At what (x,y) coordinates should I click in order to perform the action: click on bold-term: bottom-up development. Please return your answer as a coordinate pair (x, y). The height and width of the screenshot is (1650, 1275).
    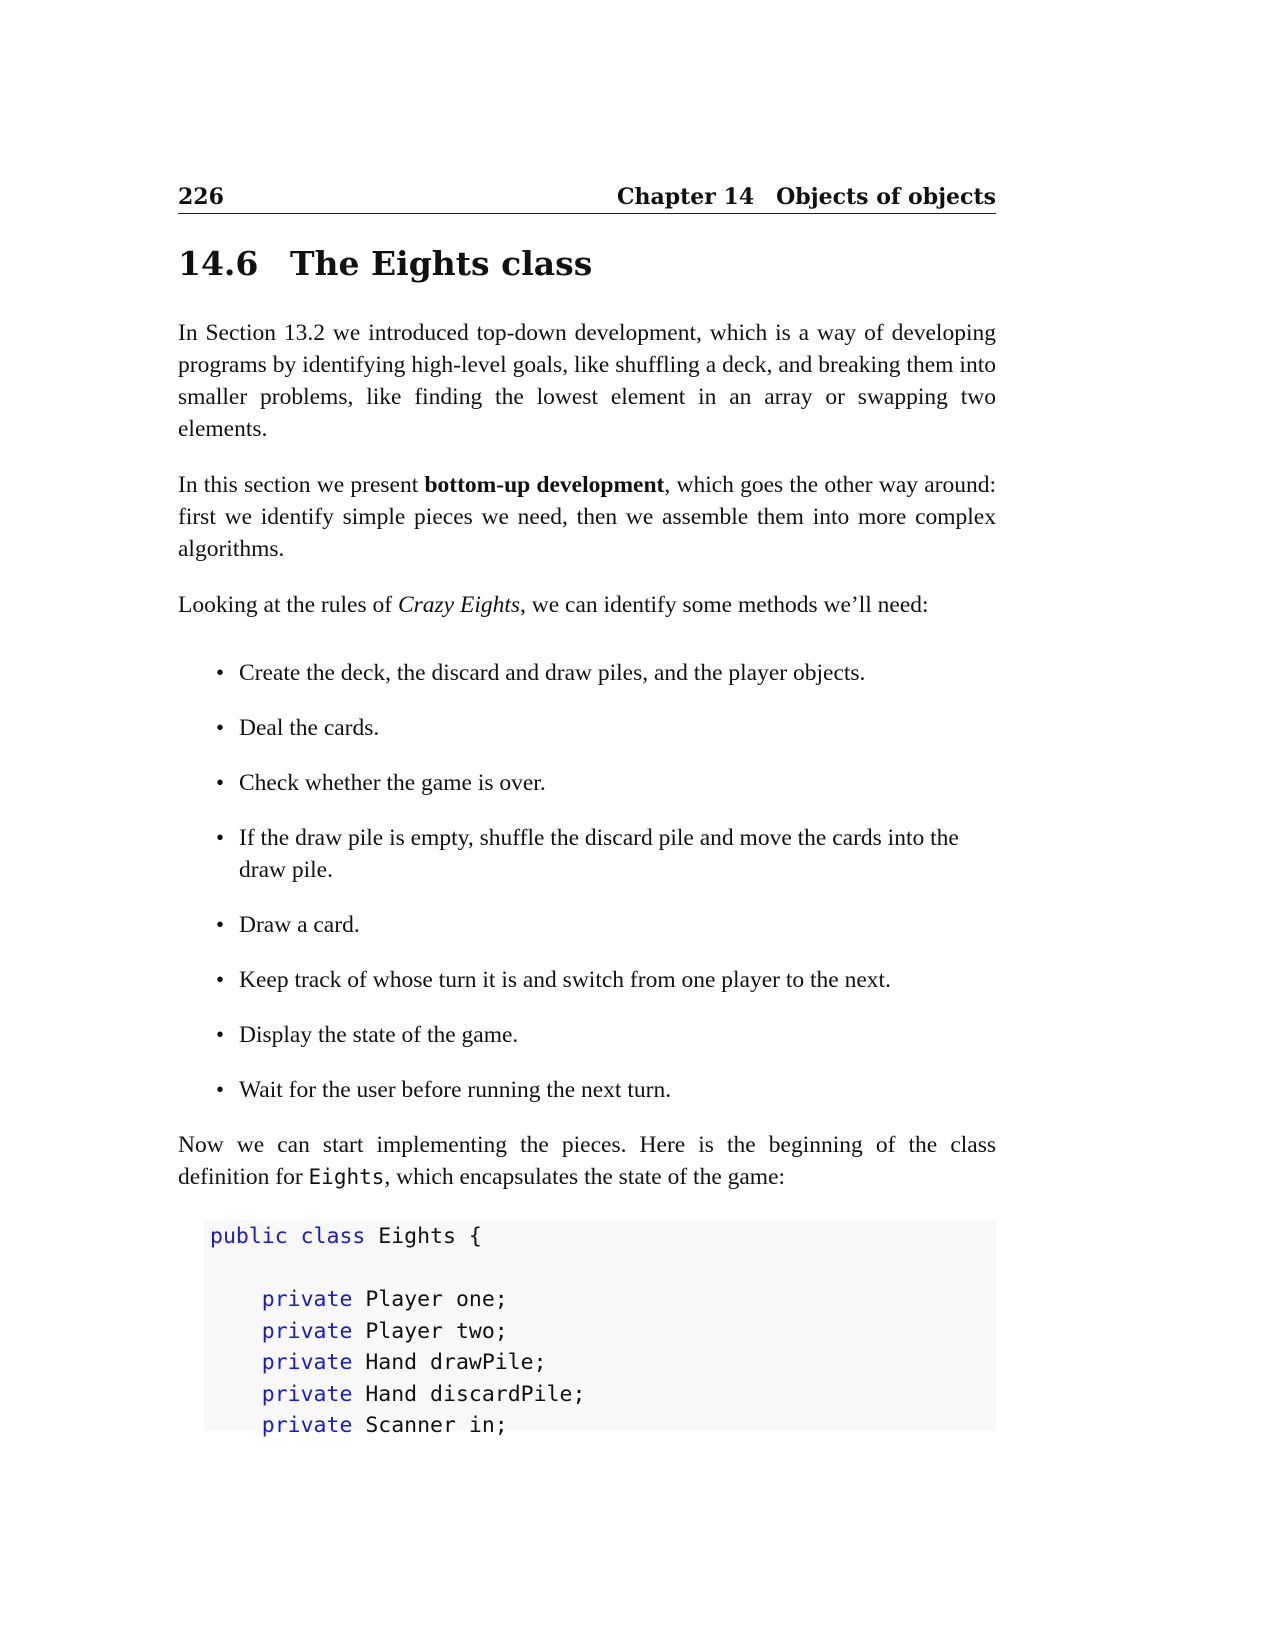
    Looking at the image, I should click on (544, 485).